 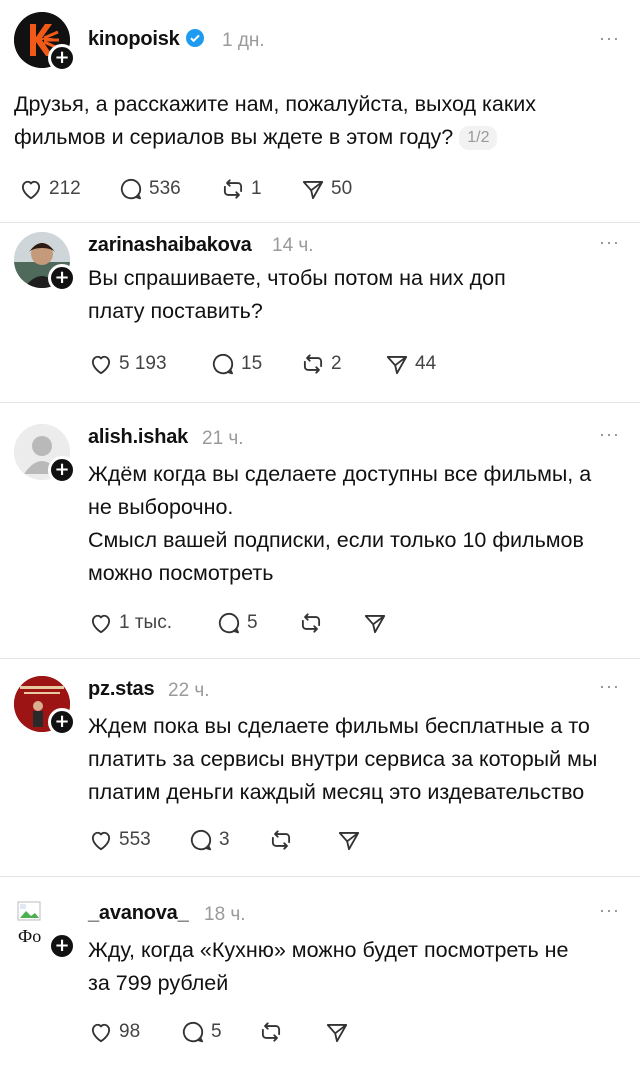 What do you see at coordinates (426, 363) in the screenshot?
I see `share-count: 44` at bounding box center [426, 363].